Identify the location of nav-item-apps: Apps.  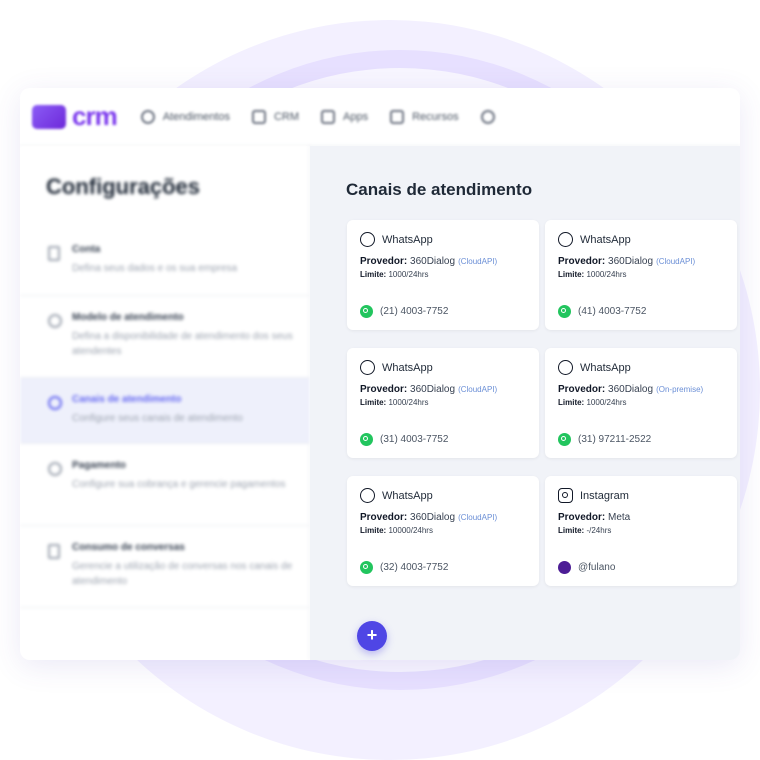
(345, 116).